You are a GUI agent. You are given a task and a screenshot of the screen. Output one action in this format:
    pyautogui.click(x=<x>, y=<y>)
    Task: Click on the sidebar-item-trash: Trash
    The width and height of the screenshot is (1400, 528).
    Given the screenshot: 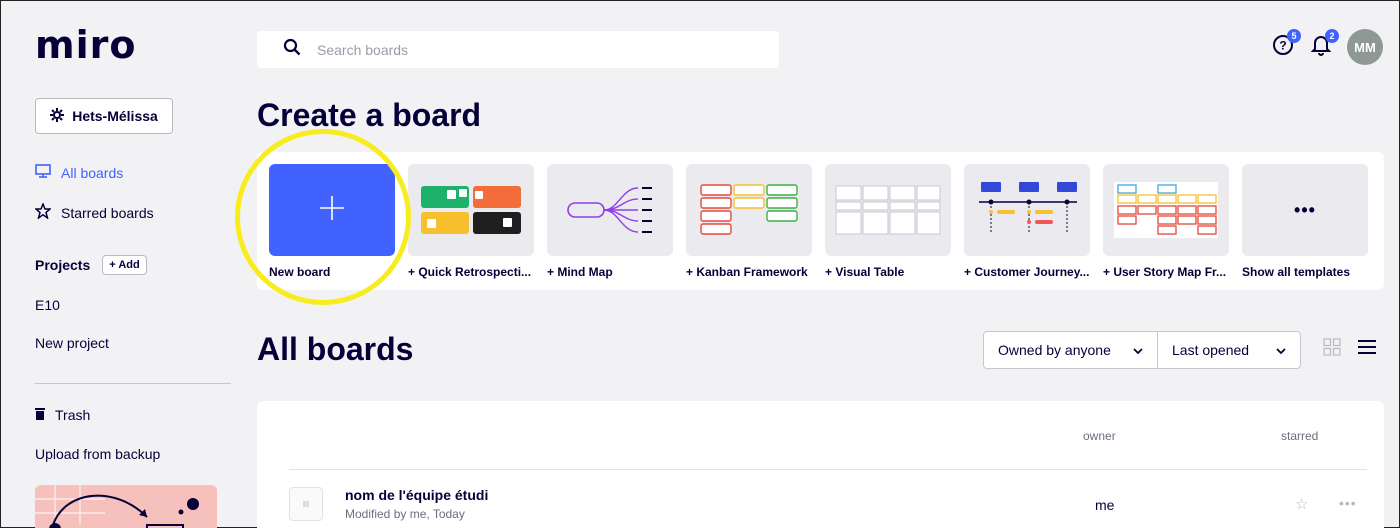 What is the action you would take?
    pyautogui.click(x=62, y=415)
    